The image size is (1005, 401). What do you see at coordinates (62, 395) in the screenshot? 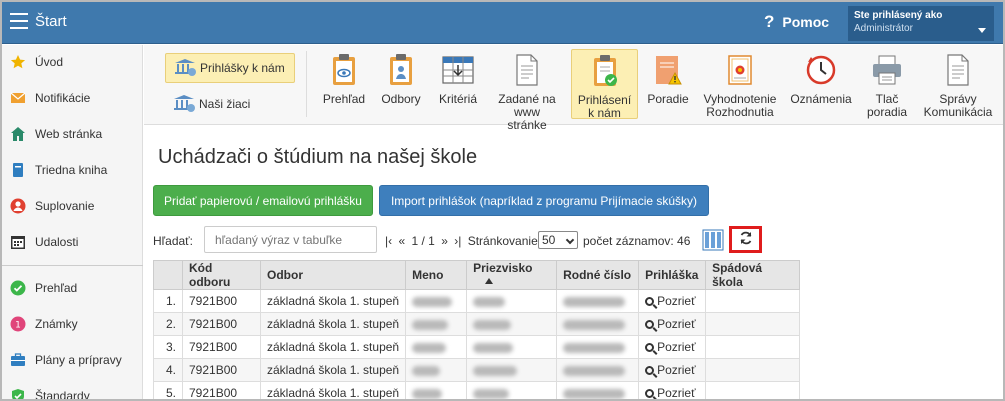
I see `sidebar-item-label: Štandardy` at bounding box center [62, 395].